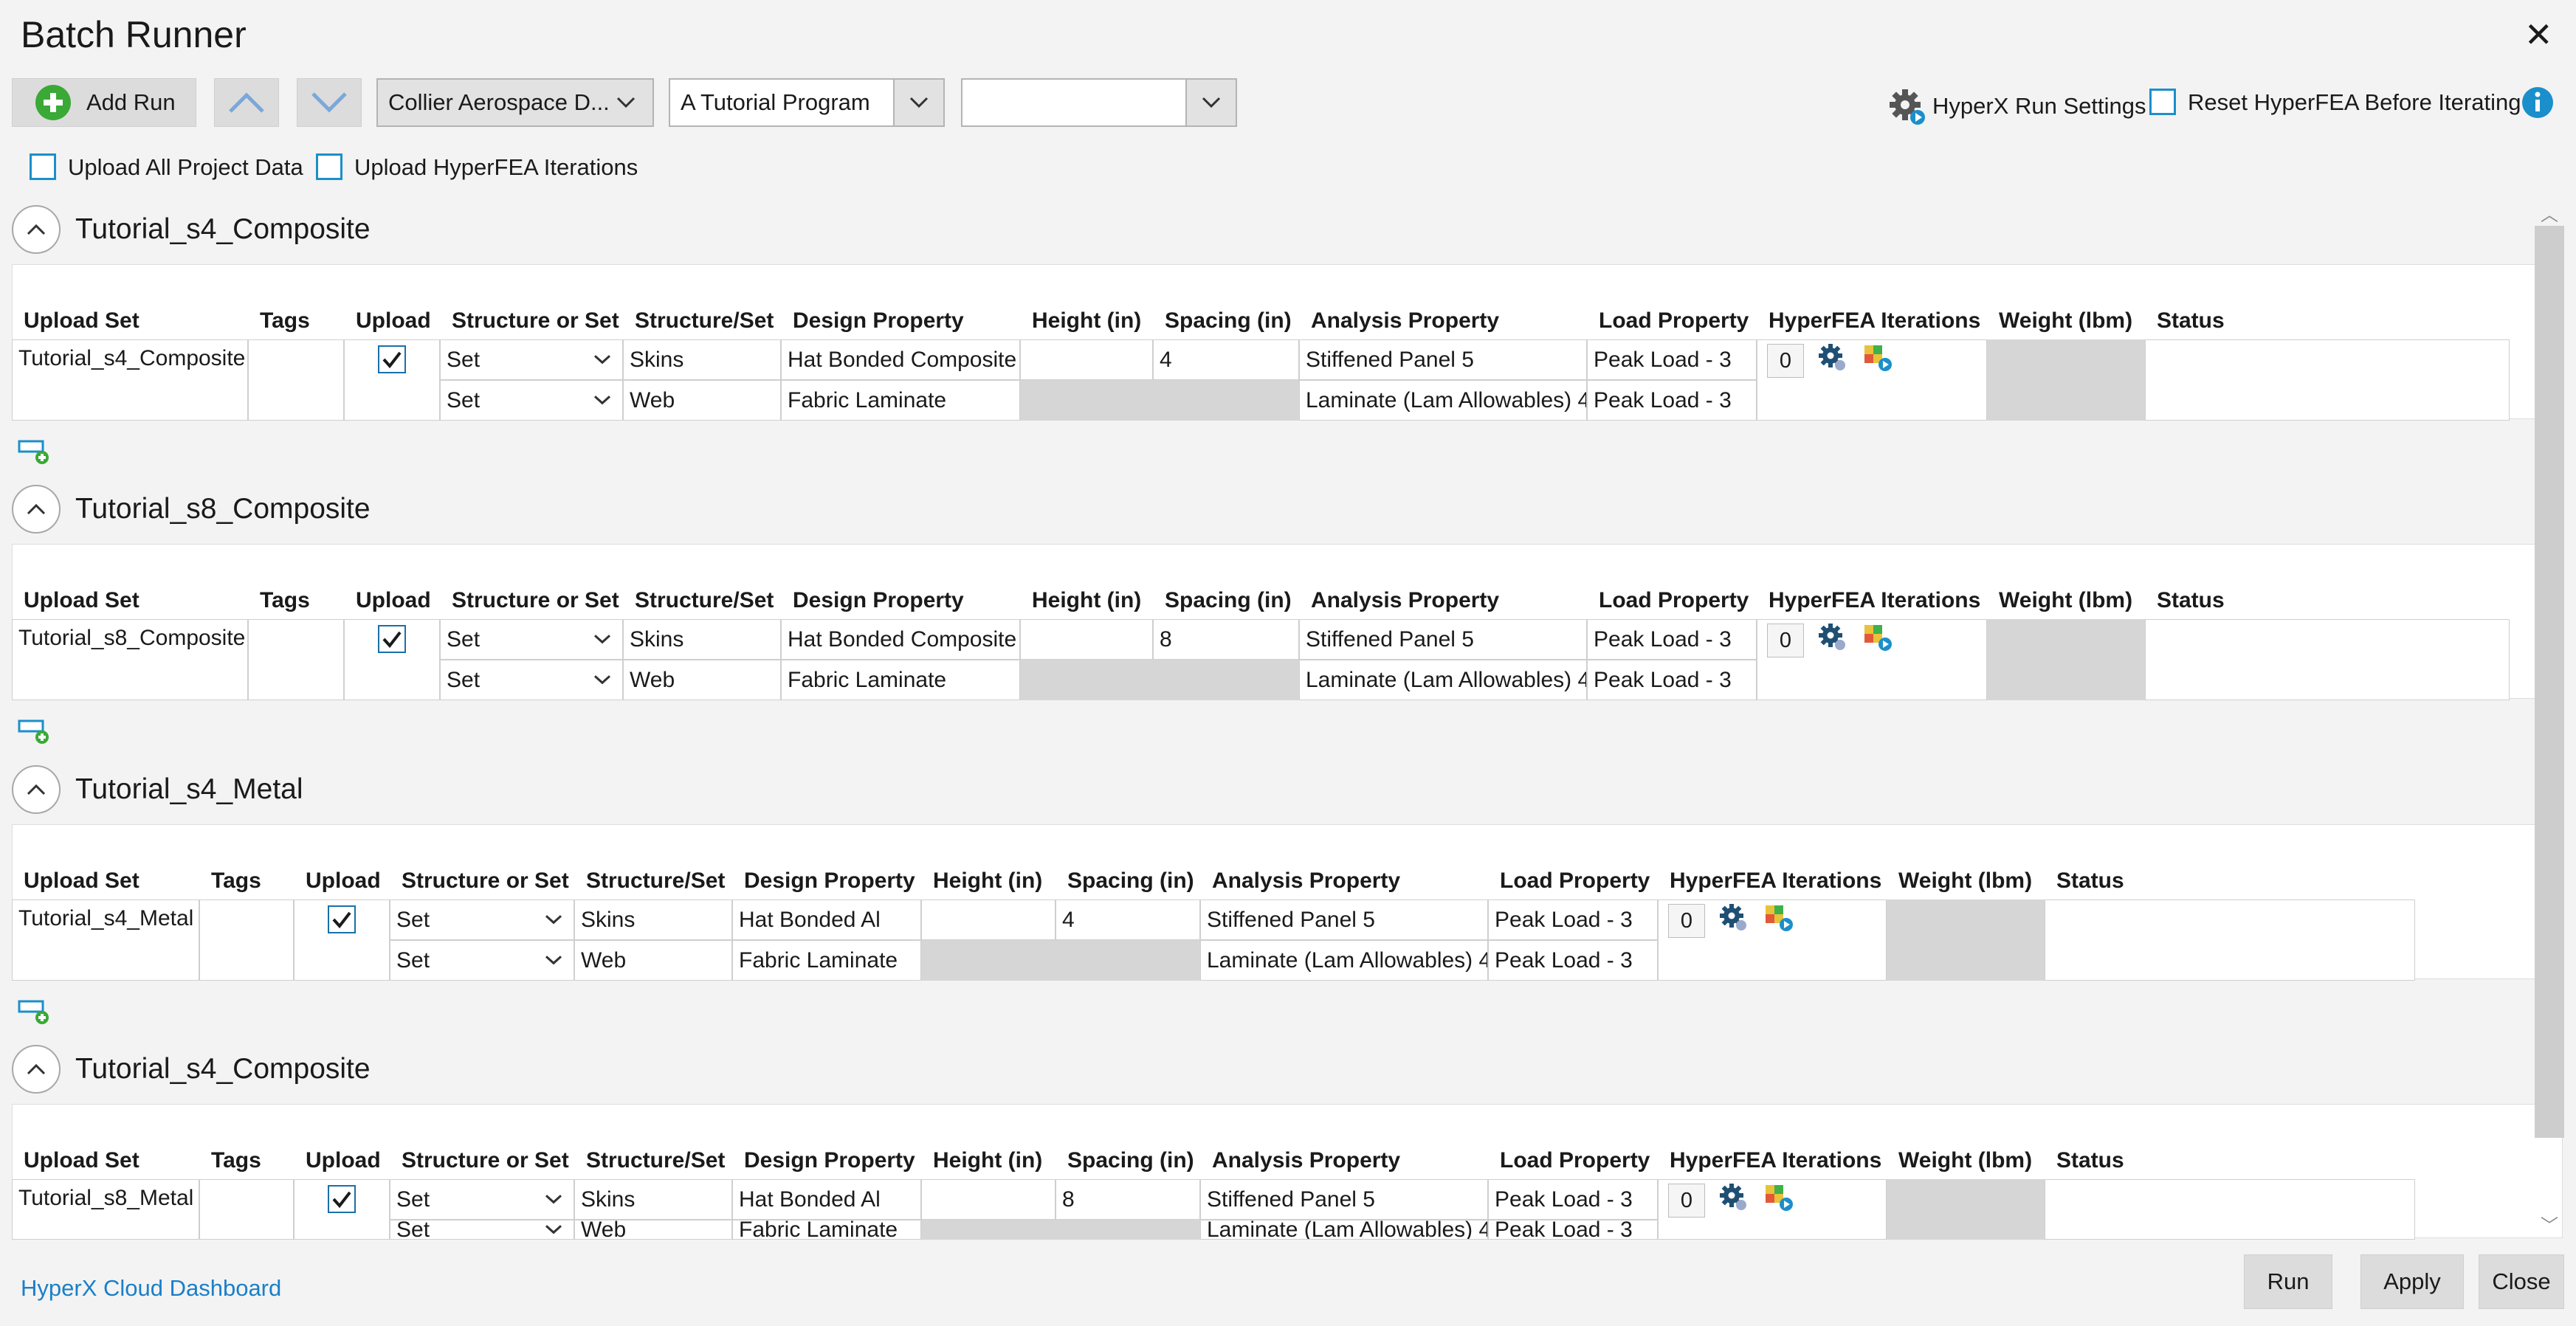 Image resolution: width=2576 pixels, height=1326 pixels. Describe the element at coordinates (2550, 682) in the screenshot. I see `vertical-scrollbar` at that location.